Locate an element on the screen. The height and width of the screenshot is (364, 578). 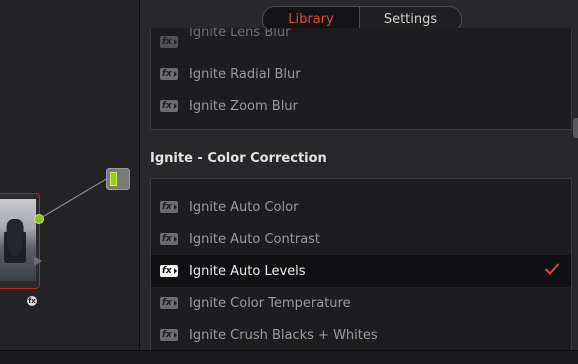
output-node-icon is located at coordinates (118, 179).